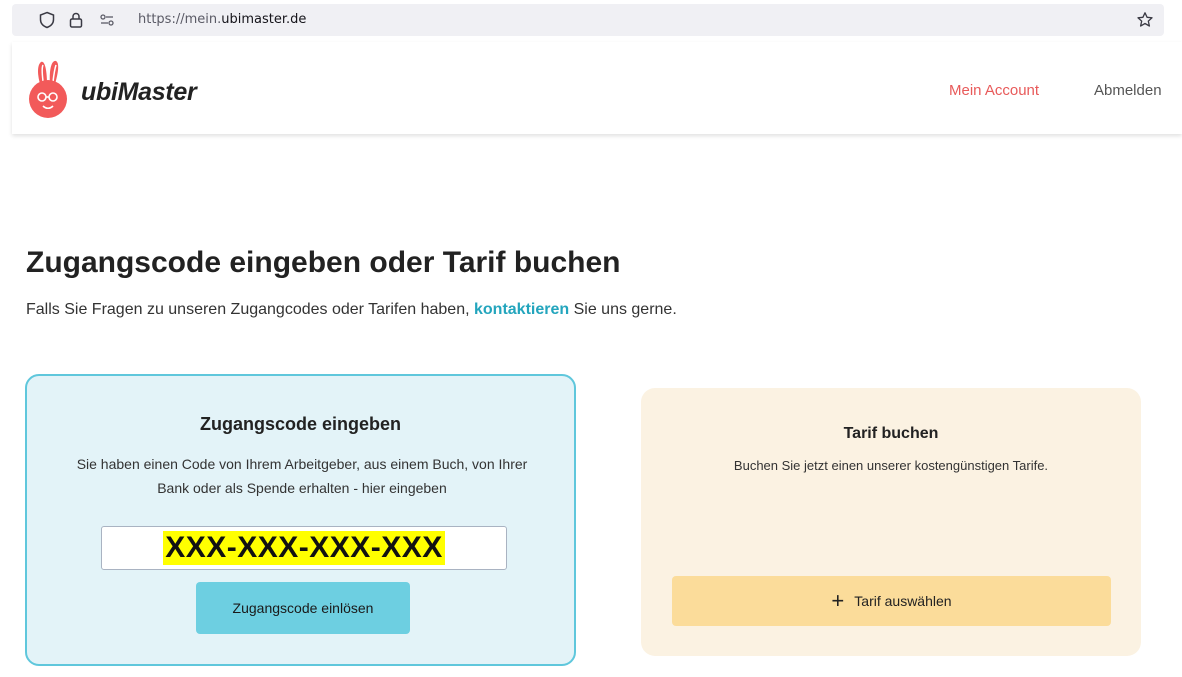 The height and width of the screenshot is (677, 1182). Describe the element at coordinates (597, 88) in the screenshot. I see `site-header: ubiMaster Mein Account Abmelden` at that location.